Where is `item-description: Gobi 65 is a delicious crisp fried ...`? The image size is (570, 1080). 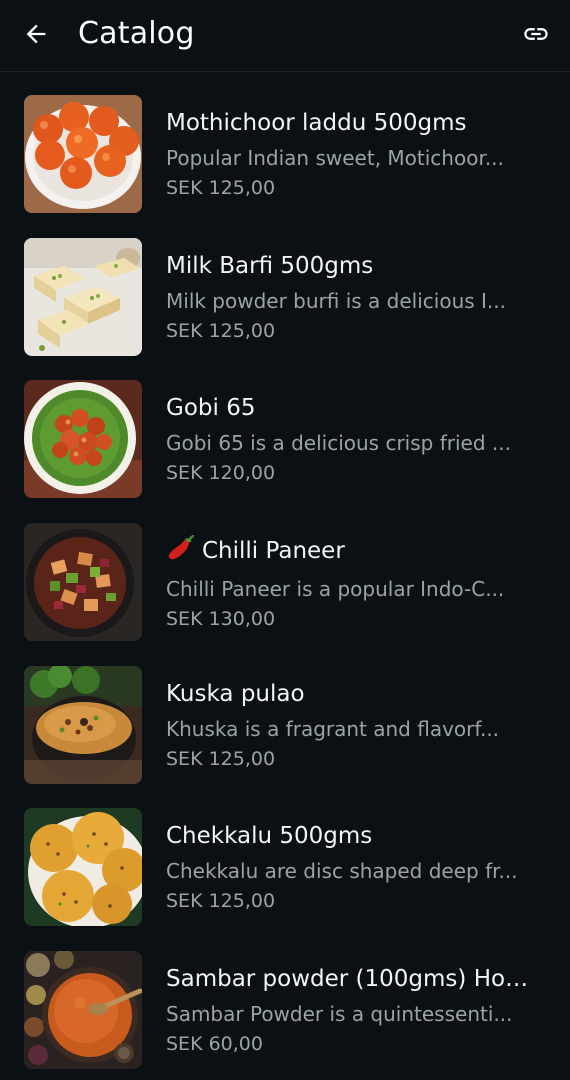
item-description: Gobi 65 is a delicious crisp fried ... is located at coordinates (338, 443).